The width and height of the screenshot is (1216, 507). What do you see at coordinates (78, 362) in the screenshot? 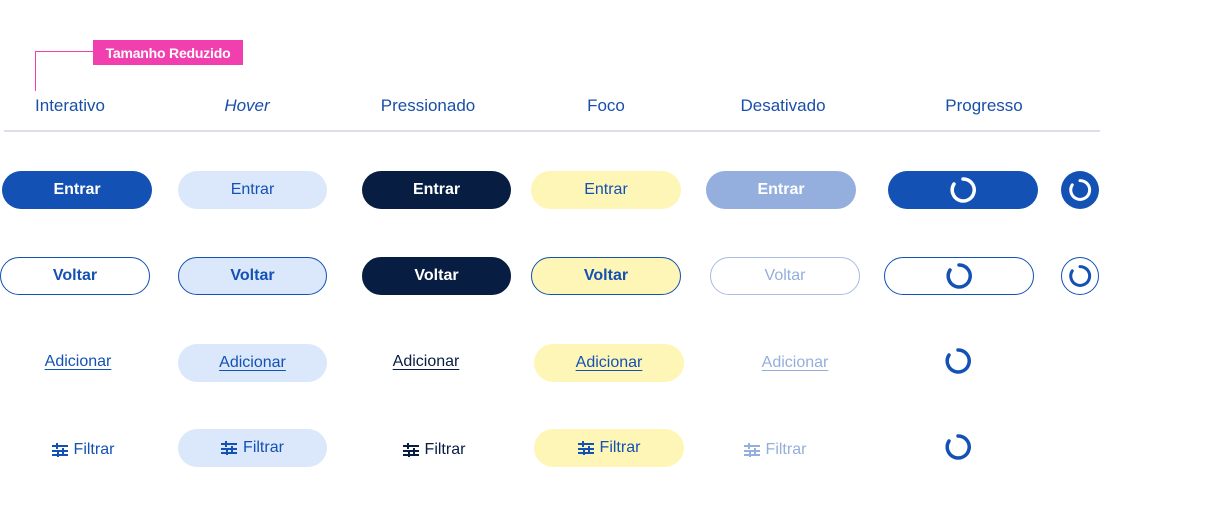
I see `tertiary-link-interactive: Adicionar` at bounding box center [78, 362].